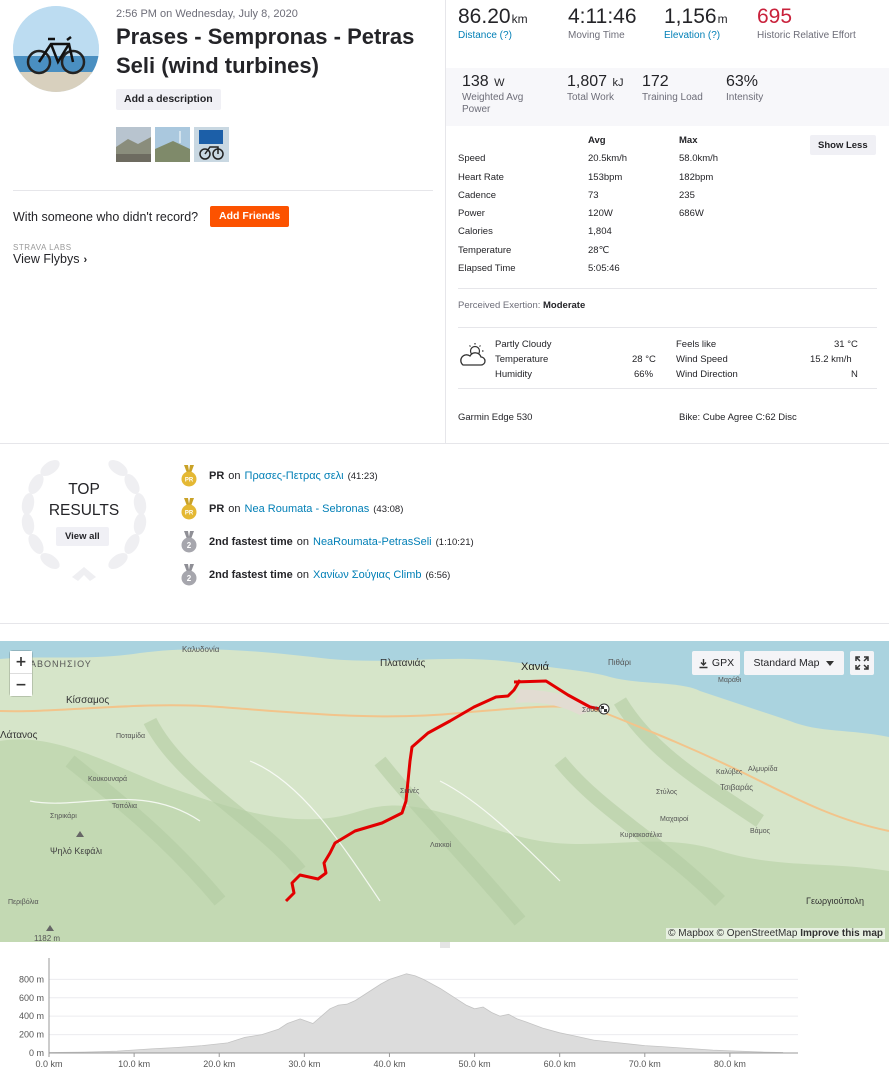 This screenshot has width=889, height=1080. Describe the element at coordinates (843, 145) in the screenshot. I see `show-less-button: Show Less` at that location.